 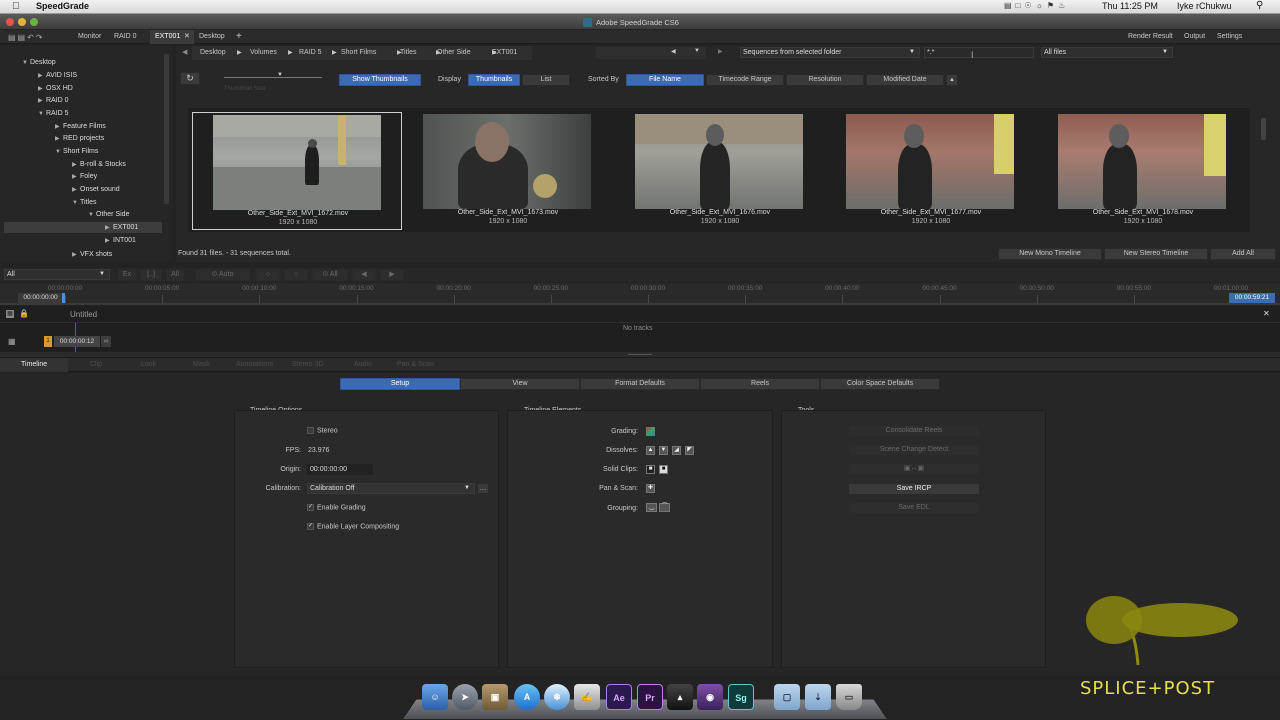 I want to click on back-icon: ◀, so click(x=184, y=52).